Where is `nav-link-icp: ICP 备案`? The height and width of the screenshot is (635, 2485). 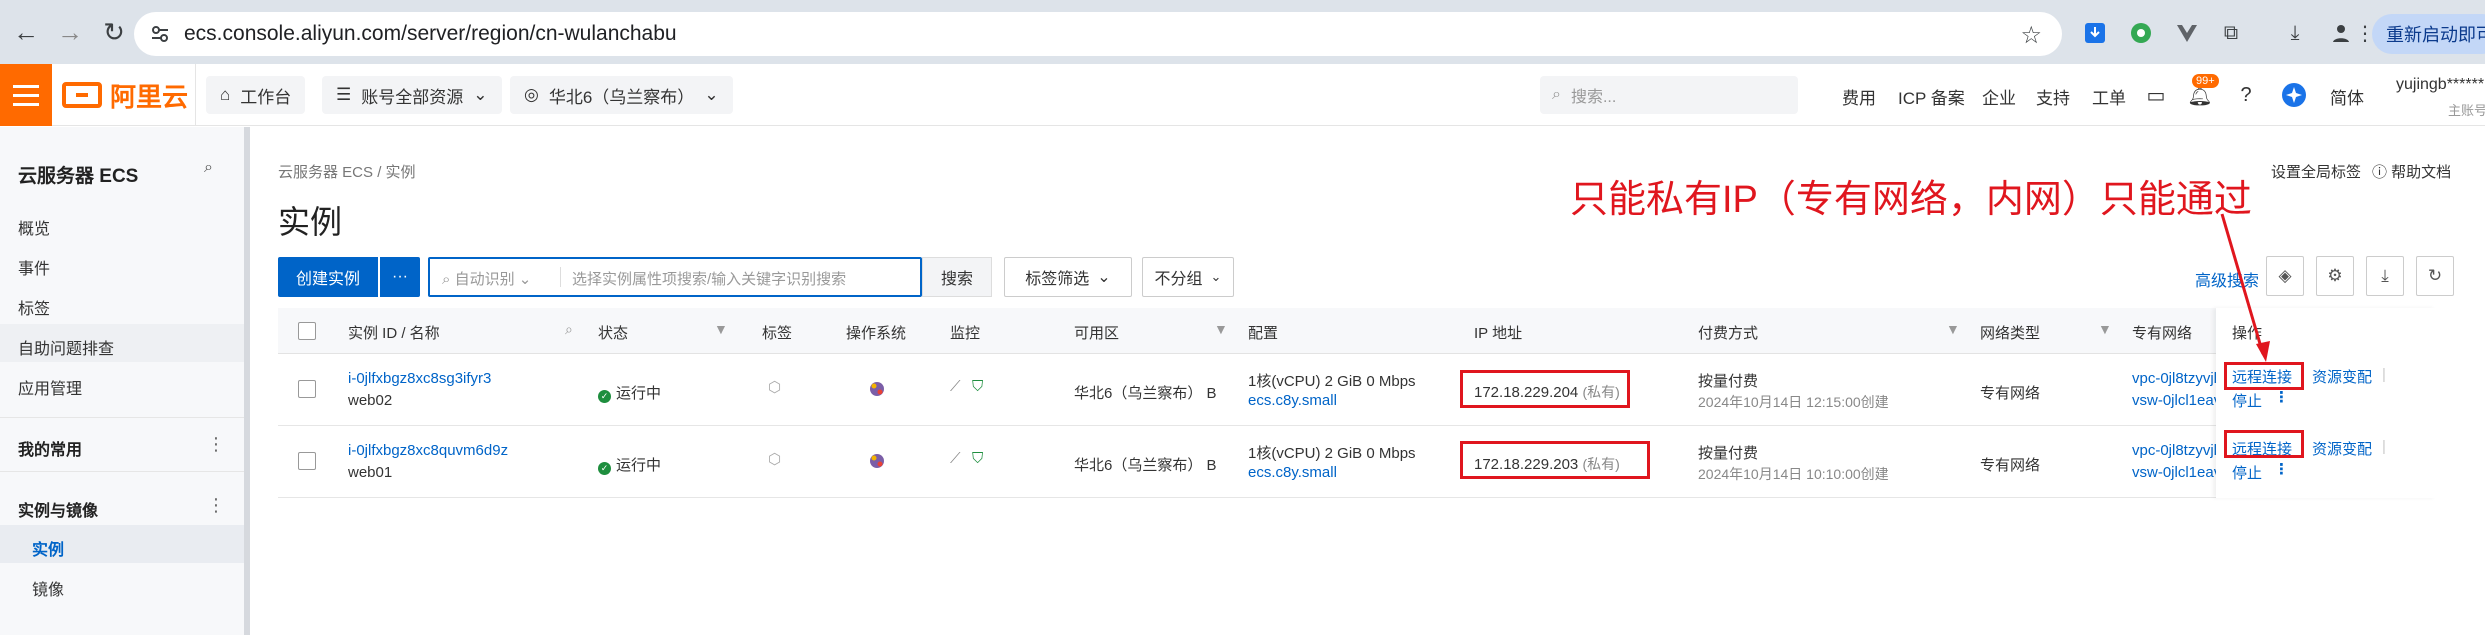 nav-link-icp: ICP 备案 is located at coordinates (1931, 96).